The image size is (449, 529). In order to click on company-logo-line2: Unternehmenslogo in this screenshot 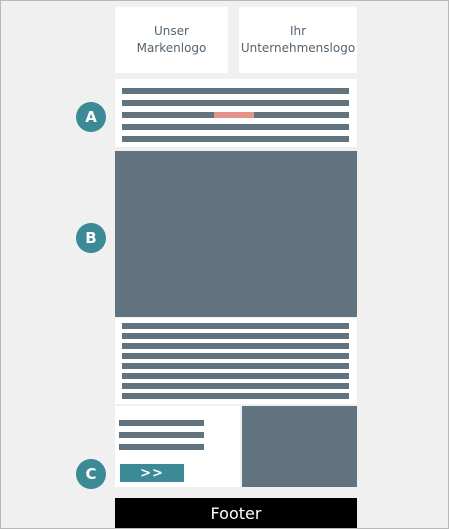, I will do `click(298, 48)`.